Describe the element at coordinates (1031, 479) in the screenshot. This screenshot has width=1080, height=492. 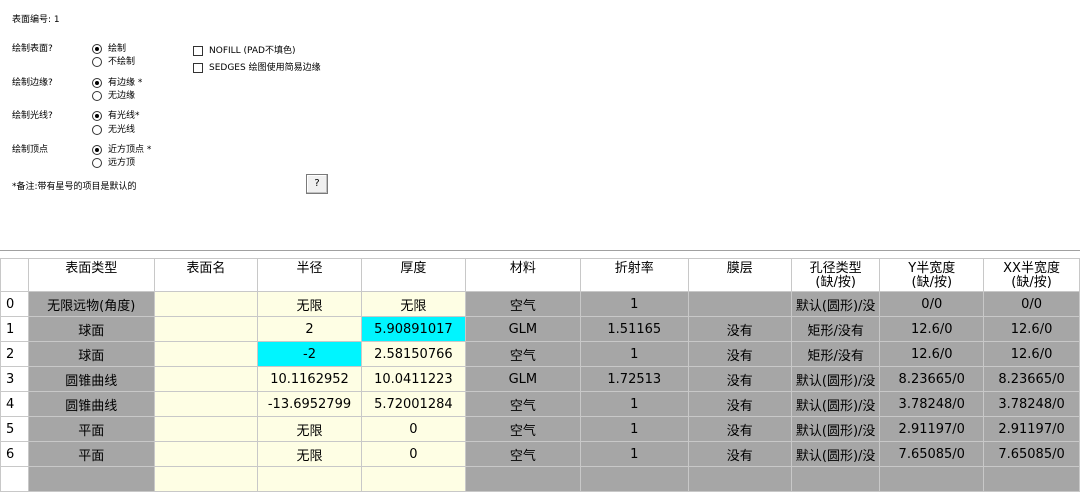
I see `cell-x-semi-width` at that location.